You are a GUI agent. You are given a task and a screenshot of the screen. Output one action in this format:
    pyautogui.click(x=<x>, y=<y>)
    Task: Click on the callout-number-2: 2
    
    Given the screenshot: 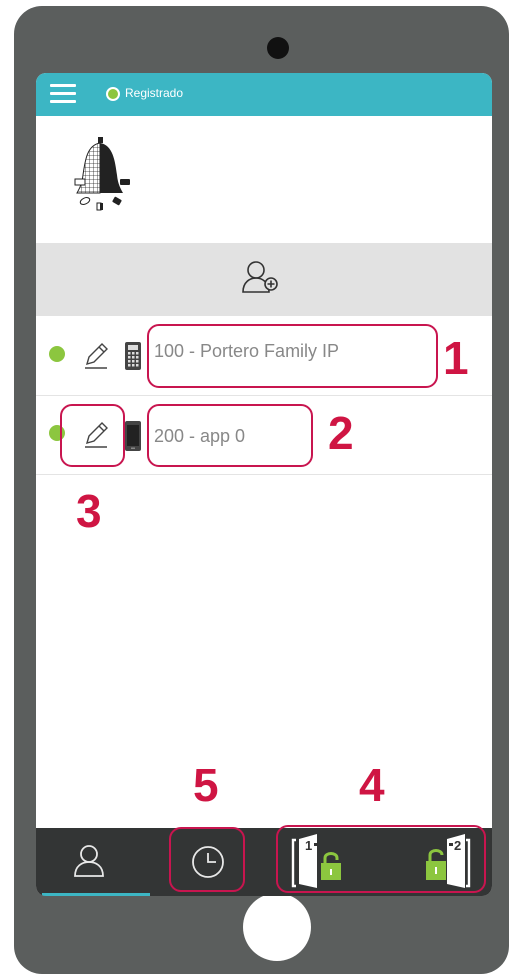 What is the action you would take?
    pyautogui.click(x=341, y=433)
    